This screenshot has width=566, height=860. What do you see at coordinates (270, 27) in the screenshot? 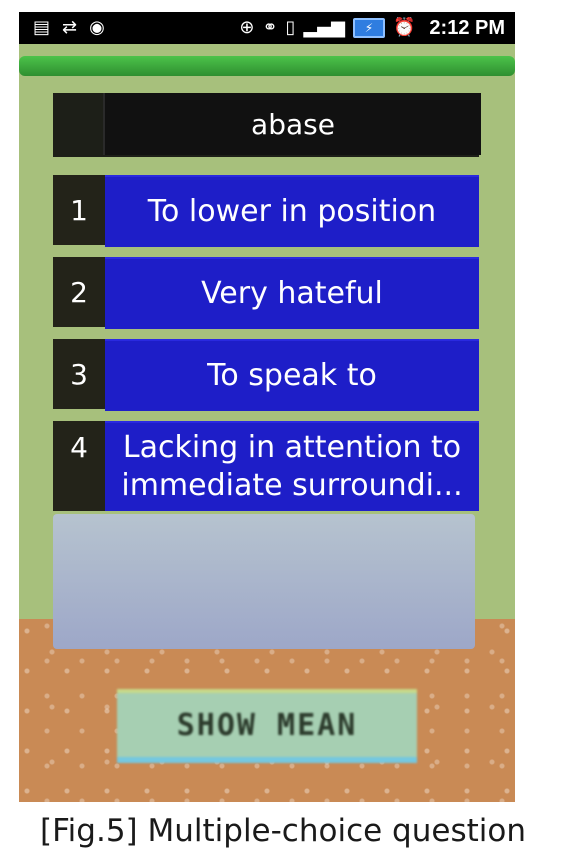
I see `wifi-icon: ⚭` at bounding box center [270, 27].